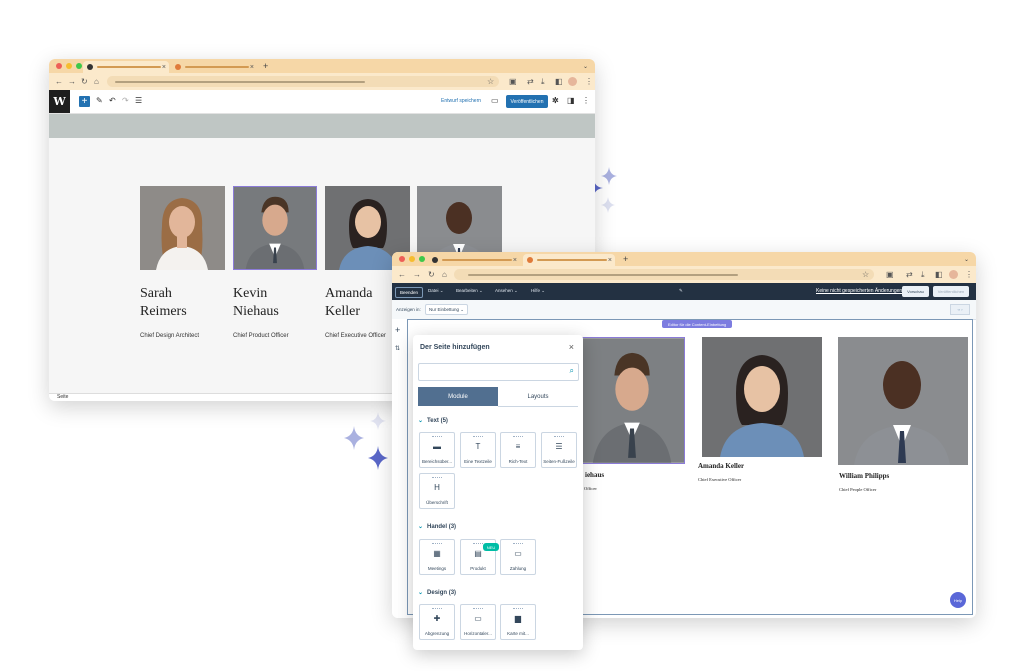  I want to click on module-divider: ✚ Abgrenzung, so click(437, 622).